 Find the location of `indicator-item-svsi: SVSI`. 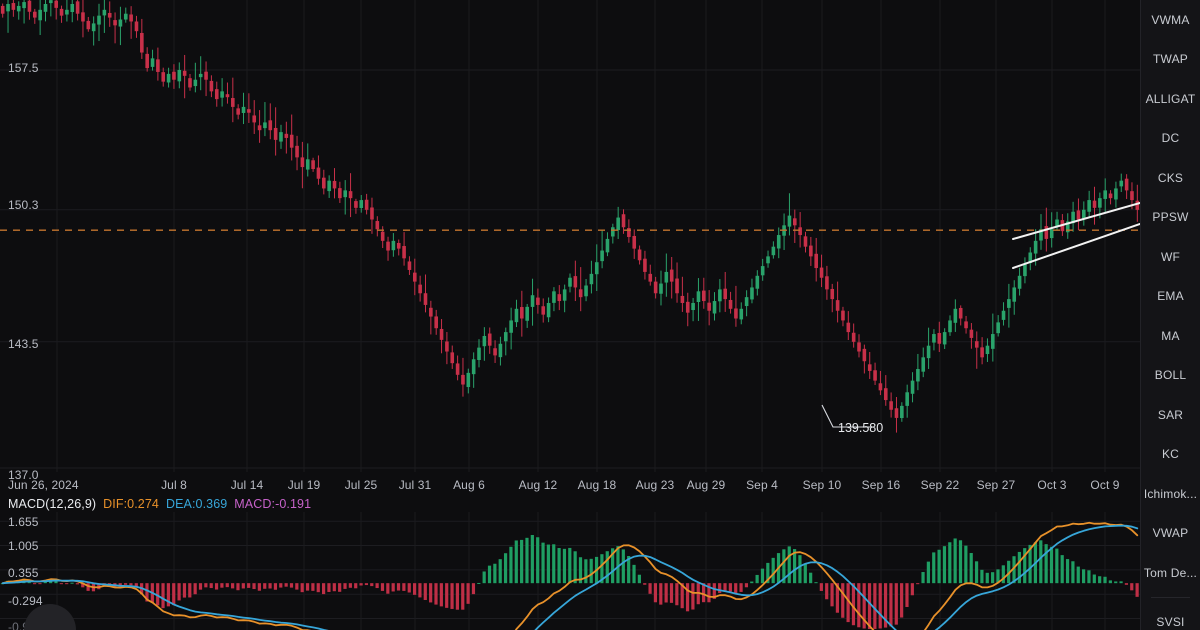

indicator-item-svsi: SVSI is located at coordinates (1170, 616).